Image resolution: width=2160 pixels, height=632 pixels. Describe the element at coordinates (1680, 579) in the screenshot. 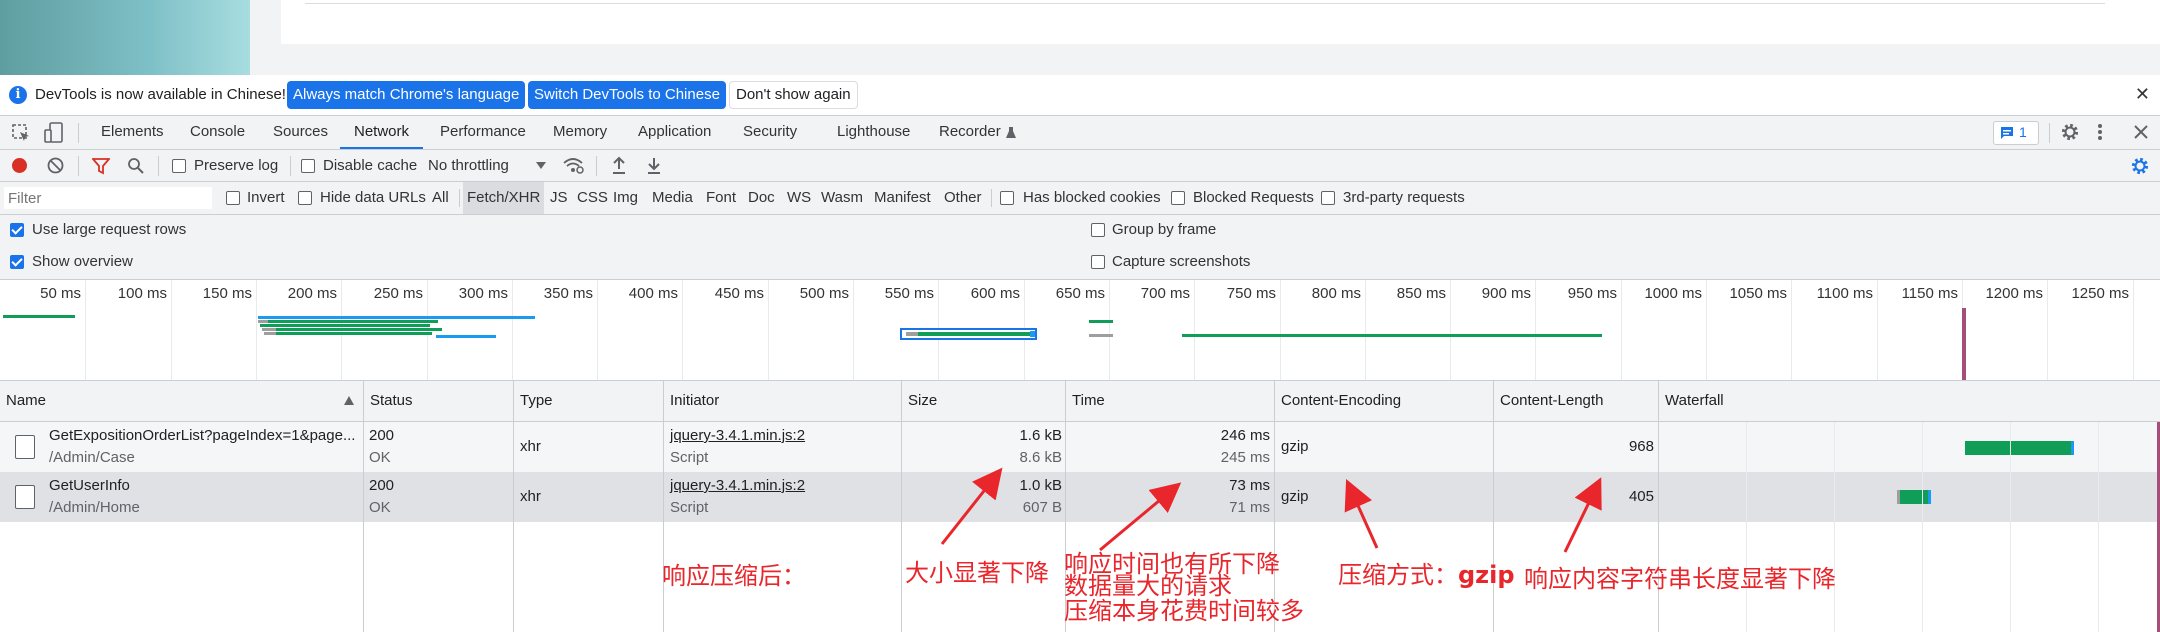

I see `annotation-length-drop: 响应内容字符串长度显著下降` at that location.